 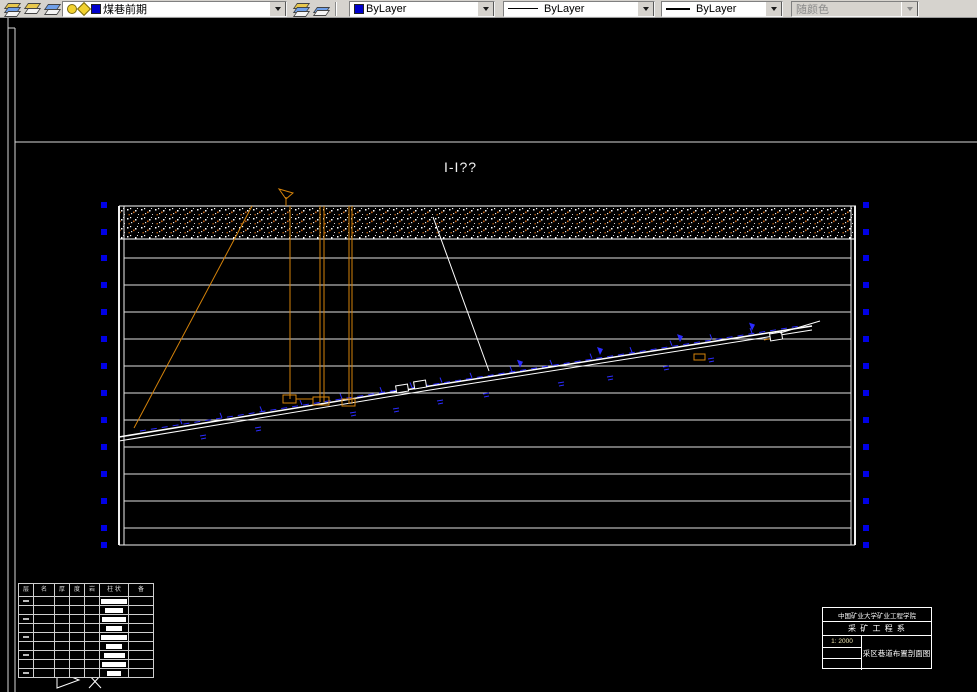 What do you see at coordinates (722, 8) in the screenshot?
I see `lineweight-combo: ByLayer` at bounding box center [722, 8].